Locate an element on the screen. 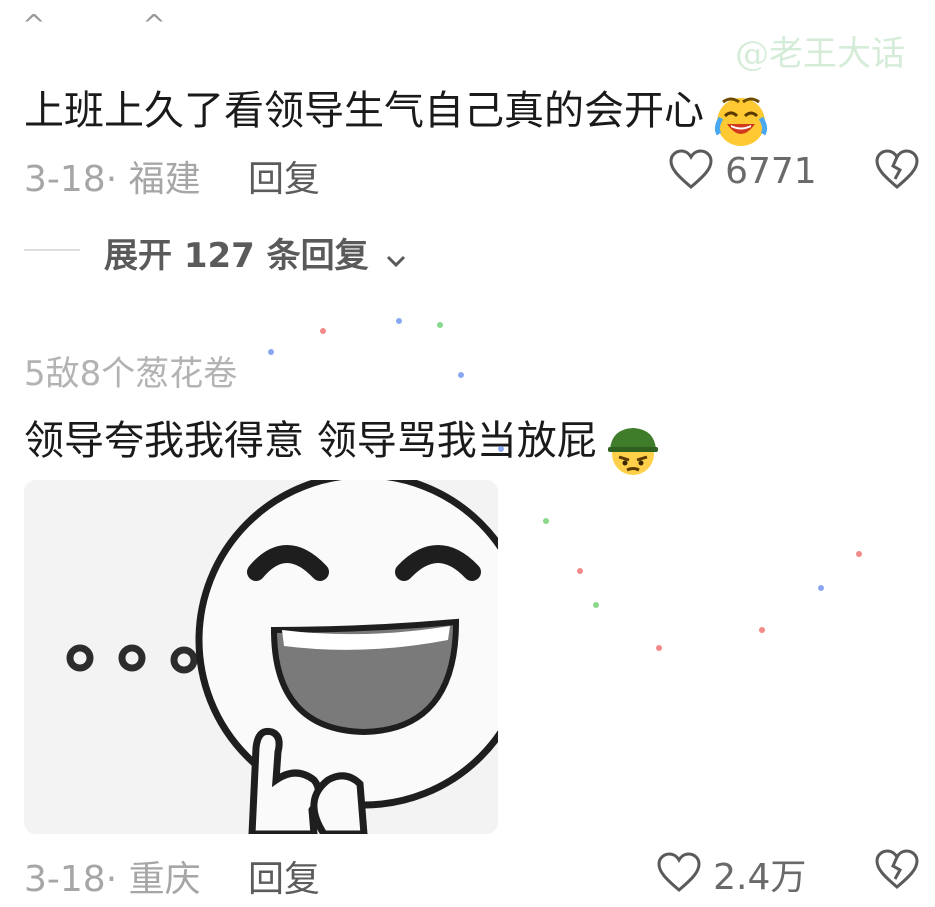 This screenshot has height=907, width=935. comment-2-dislike-button is located at coordinates (897, 871).